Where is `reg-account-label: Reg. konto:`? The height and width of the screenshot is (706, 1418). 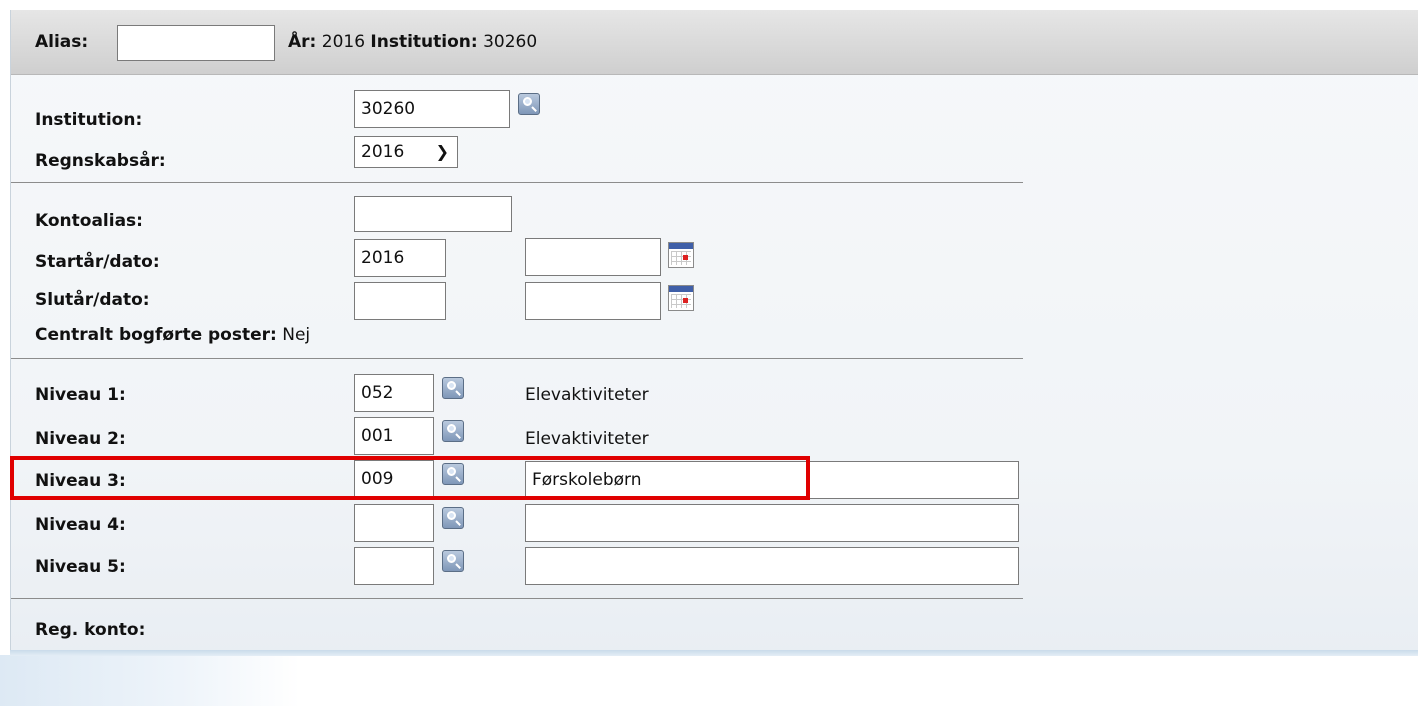 reg-account-label: Reg. konto: is located at coordinates (90, 630).